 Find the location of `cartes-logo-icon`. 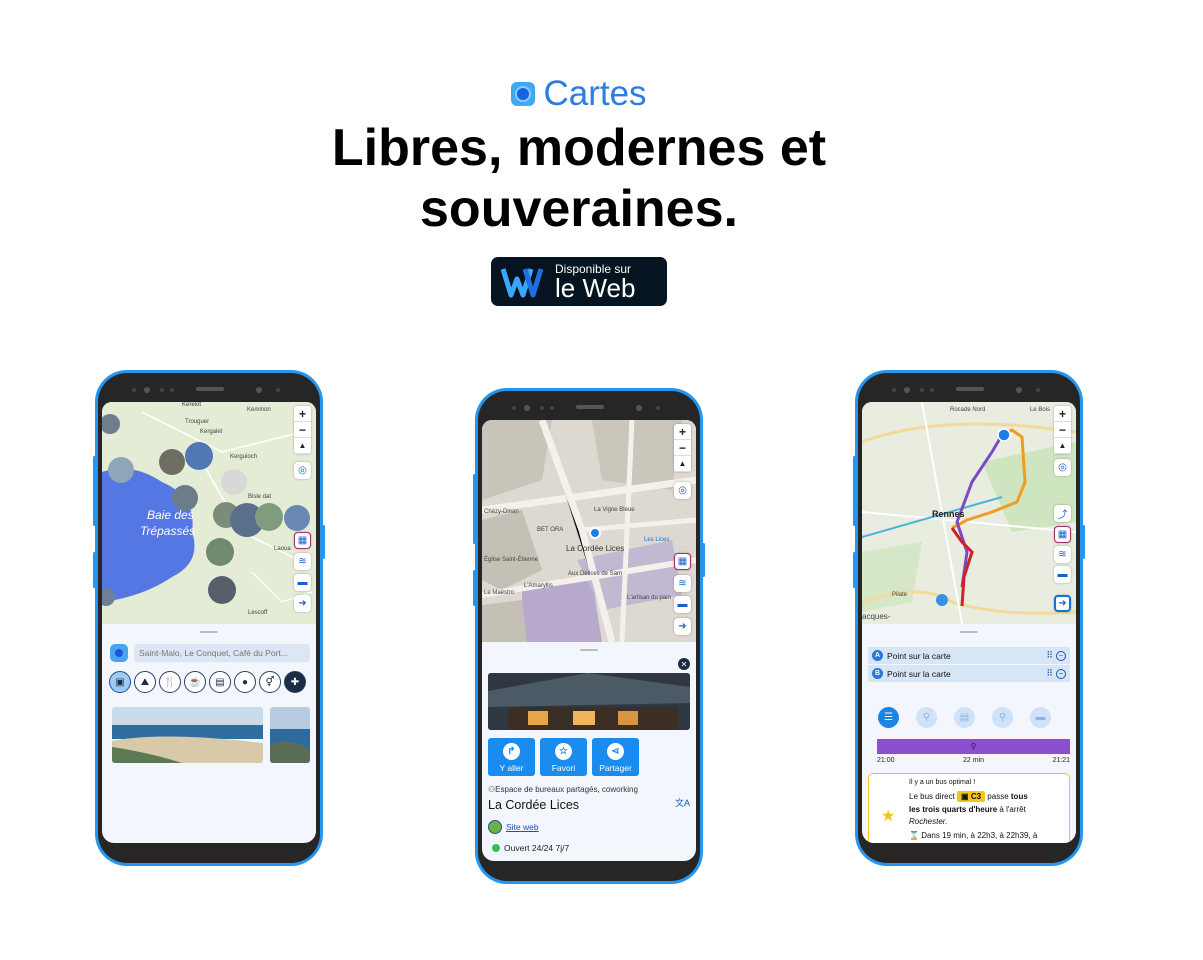

cartes-logo-icon is located at coordinates (523, 94).